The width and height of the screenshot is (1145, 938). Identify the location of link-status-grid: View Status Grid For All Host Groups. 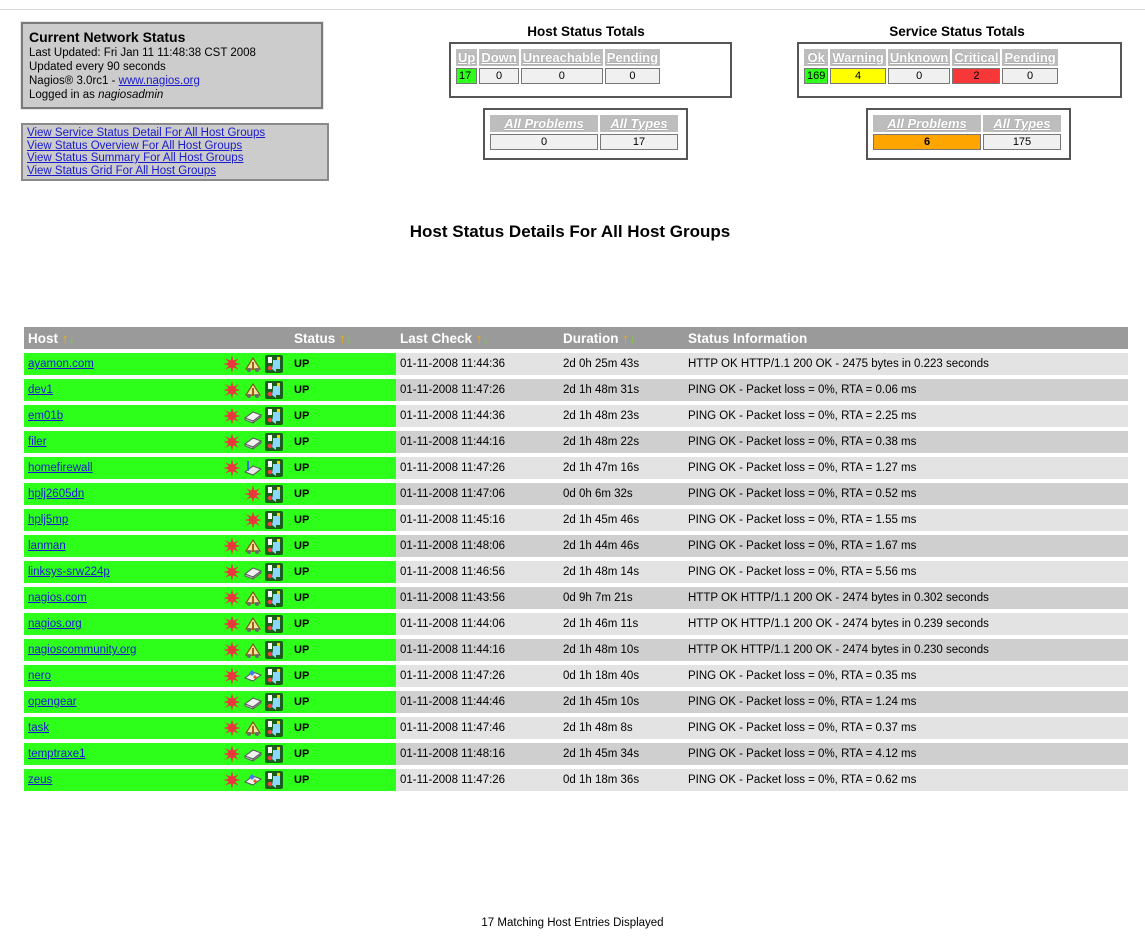
(175, 171).